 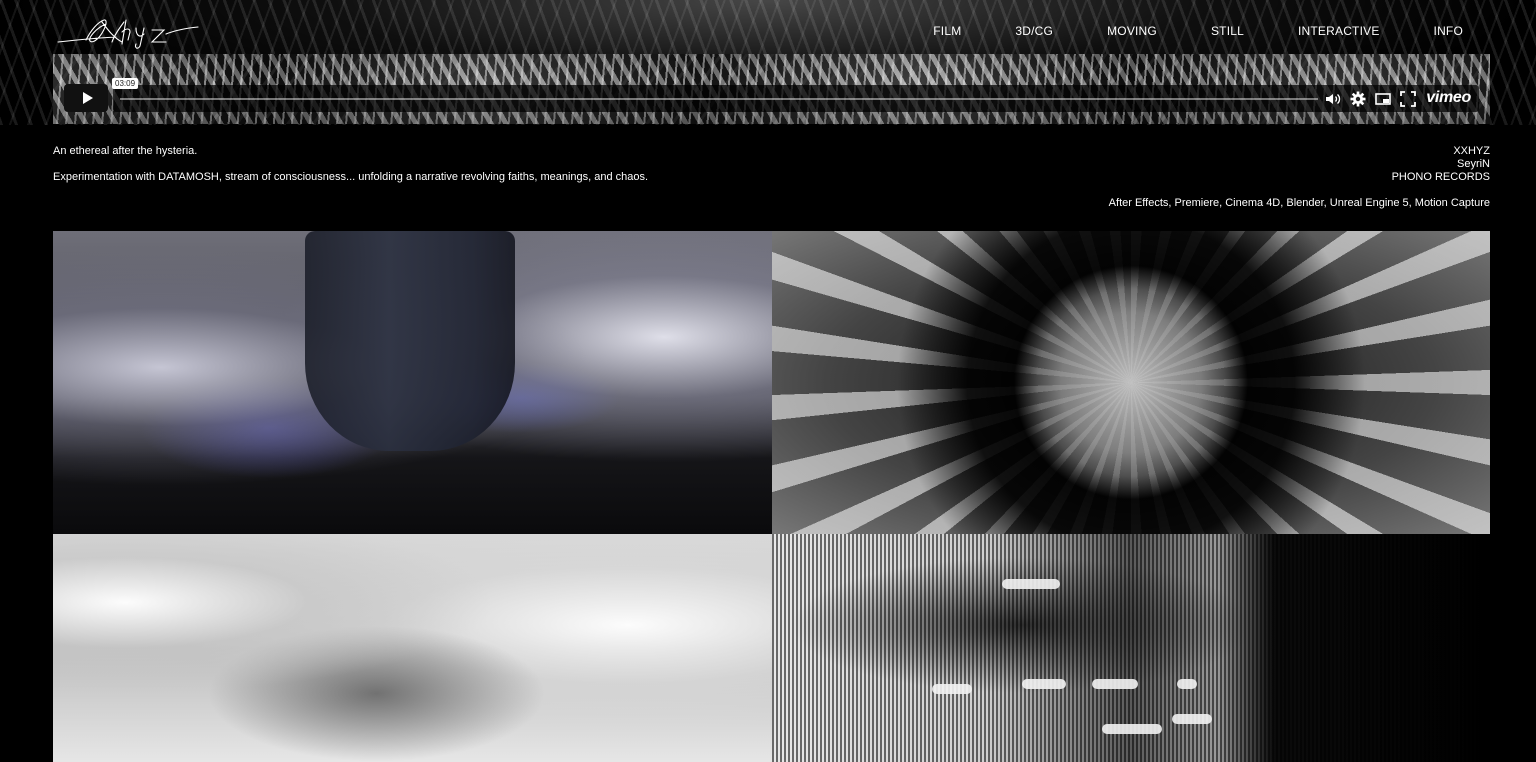 I want to click on nav-moving: MOVING, so click(x=1132, y=31).